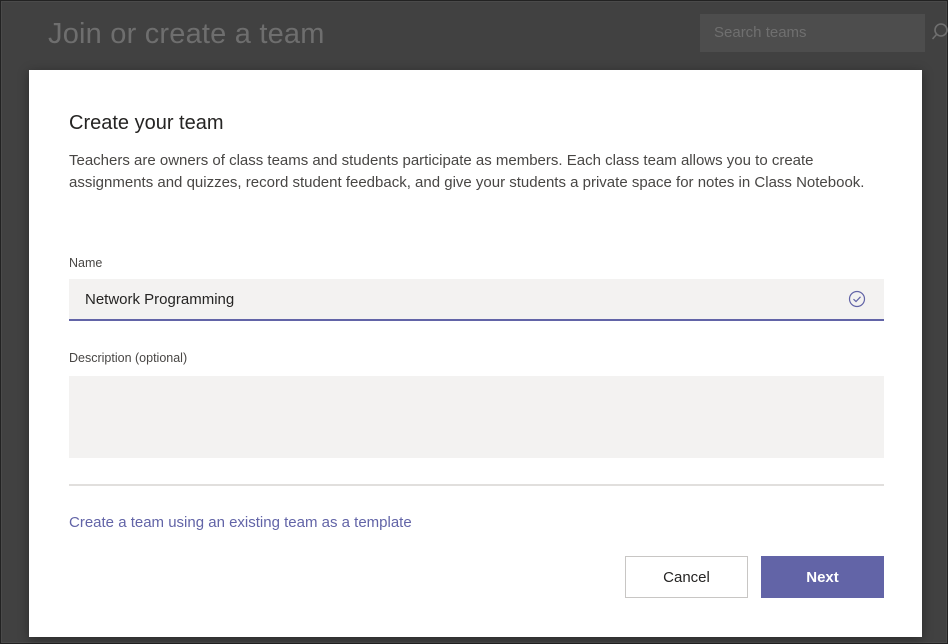  What do you see at coordinates (476, 417) in the screenshot?
I see `team-description-input` at bounding box center [476, 417].